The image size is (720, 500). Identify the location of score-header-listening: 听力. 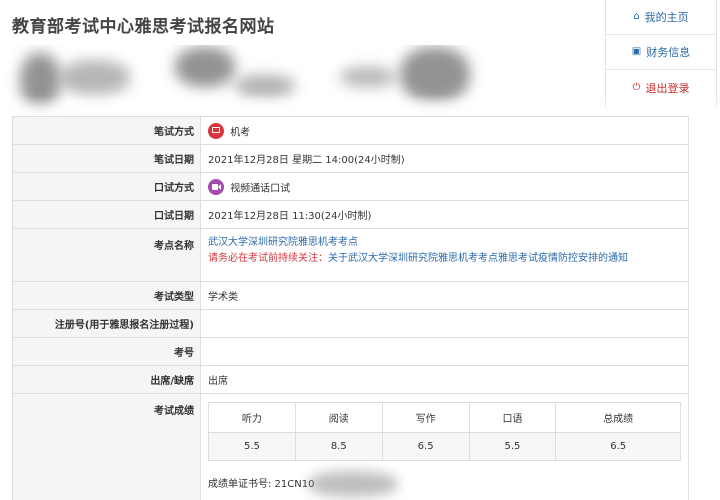
(252, 417).